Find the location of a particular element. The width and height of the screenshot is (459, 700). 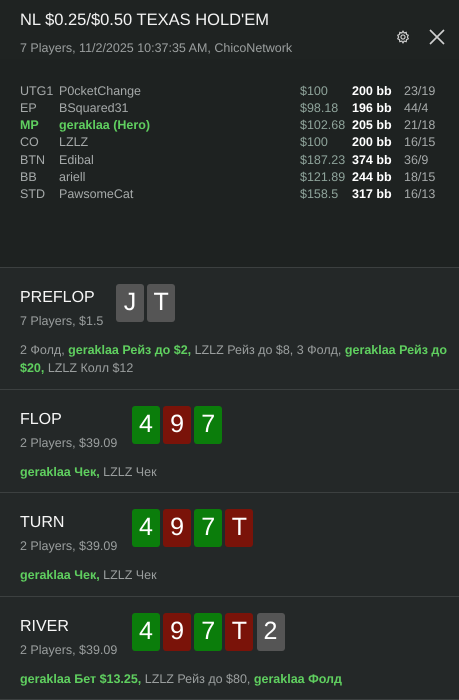

player-stats: 16/13 is located at coordinates (420, 194).